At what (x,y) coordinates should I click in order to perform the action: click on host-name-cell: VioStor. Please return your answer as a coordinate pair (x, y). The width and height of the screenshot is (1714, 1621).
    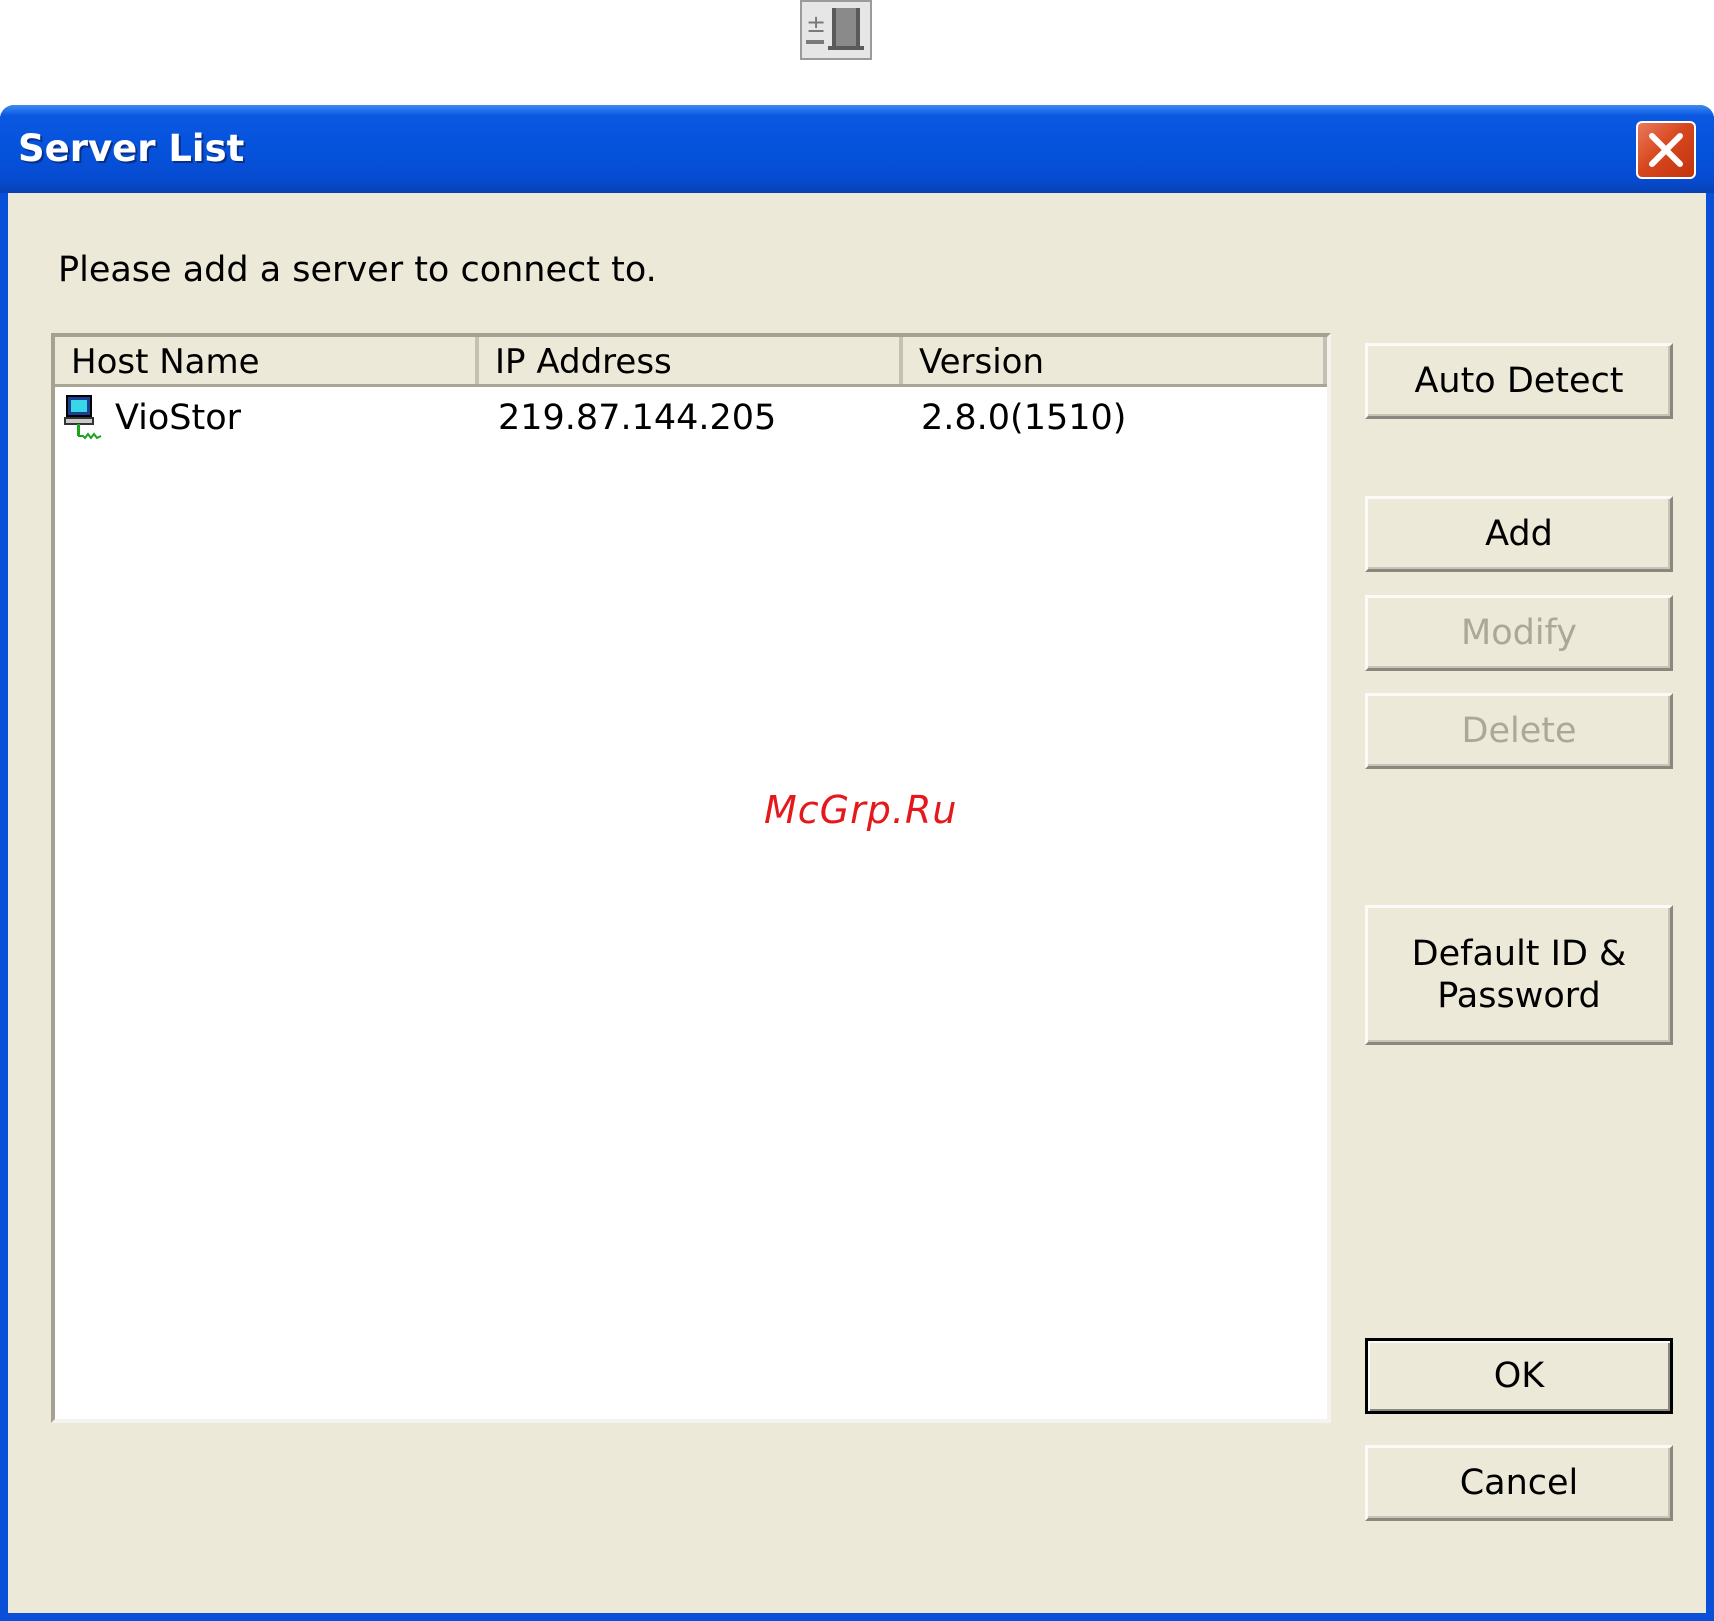
    Looking at the image, I should click on (178, 418).